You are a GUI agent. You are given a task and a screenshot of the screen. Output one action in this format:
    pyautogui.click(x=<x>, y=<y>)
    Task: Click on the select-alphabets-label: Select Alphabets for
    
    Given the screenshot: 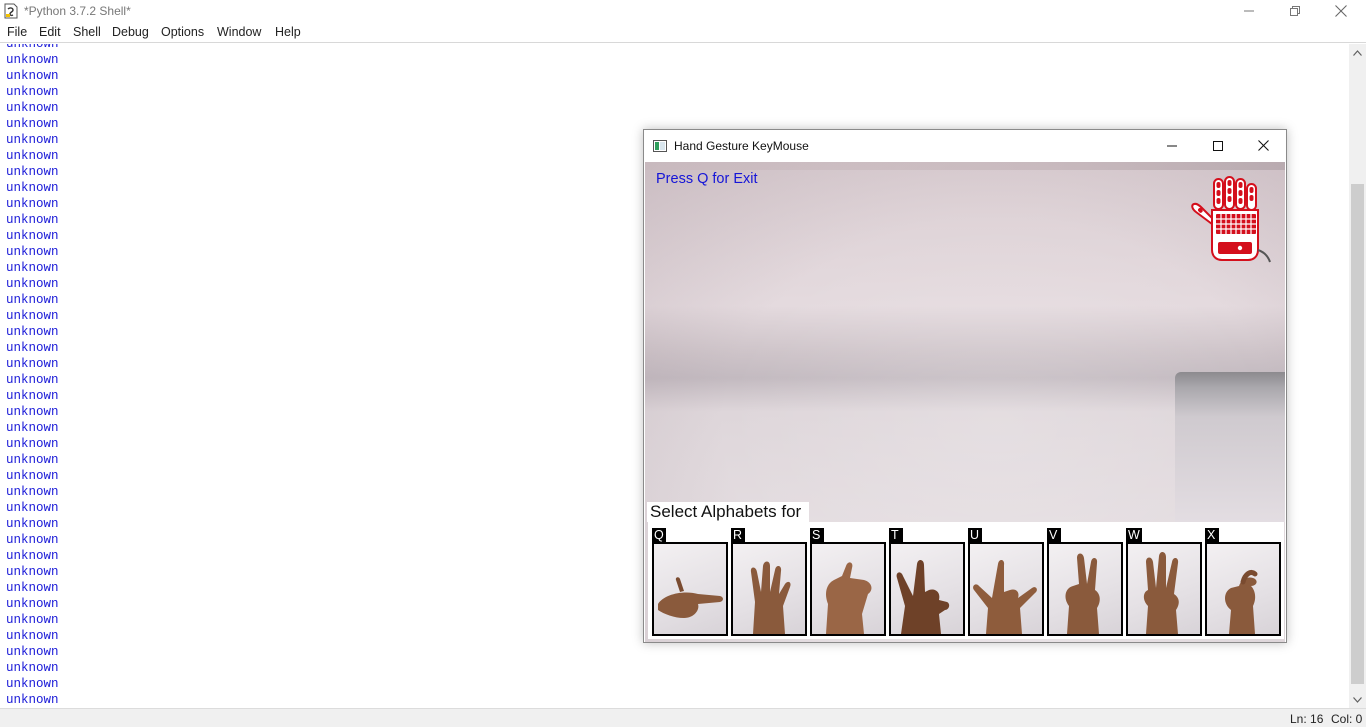 What is the action you would take?
    pyautogui.click(x=728, y=512)
    